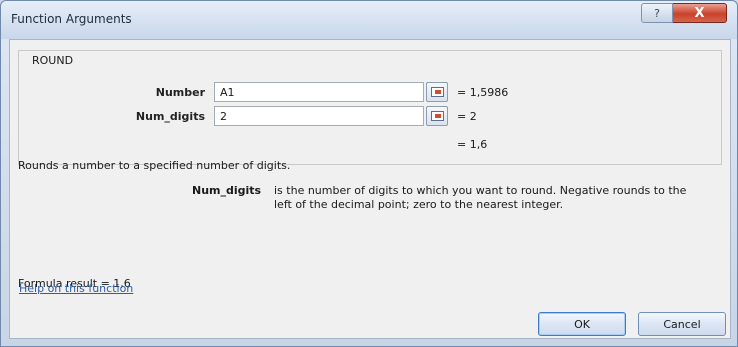  I want to click on question-icon: ?, so click(657, 13).